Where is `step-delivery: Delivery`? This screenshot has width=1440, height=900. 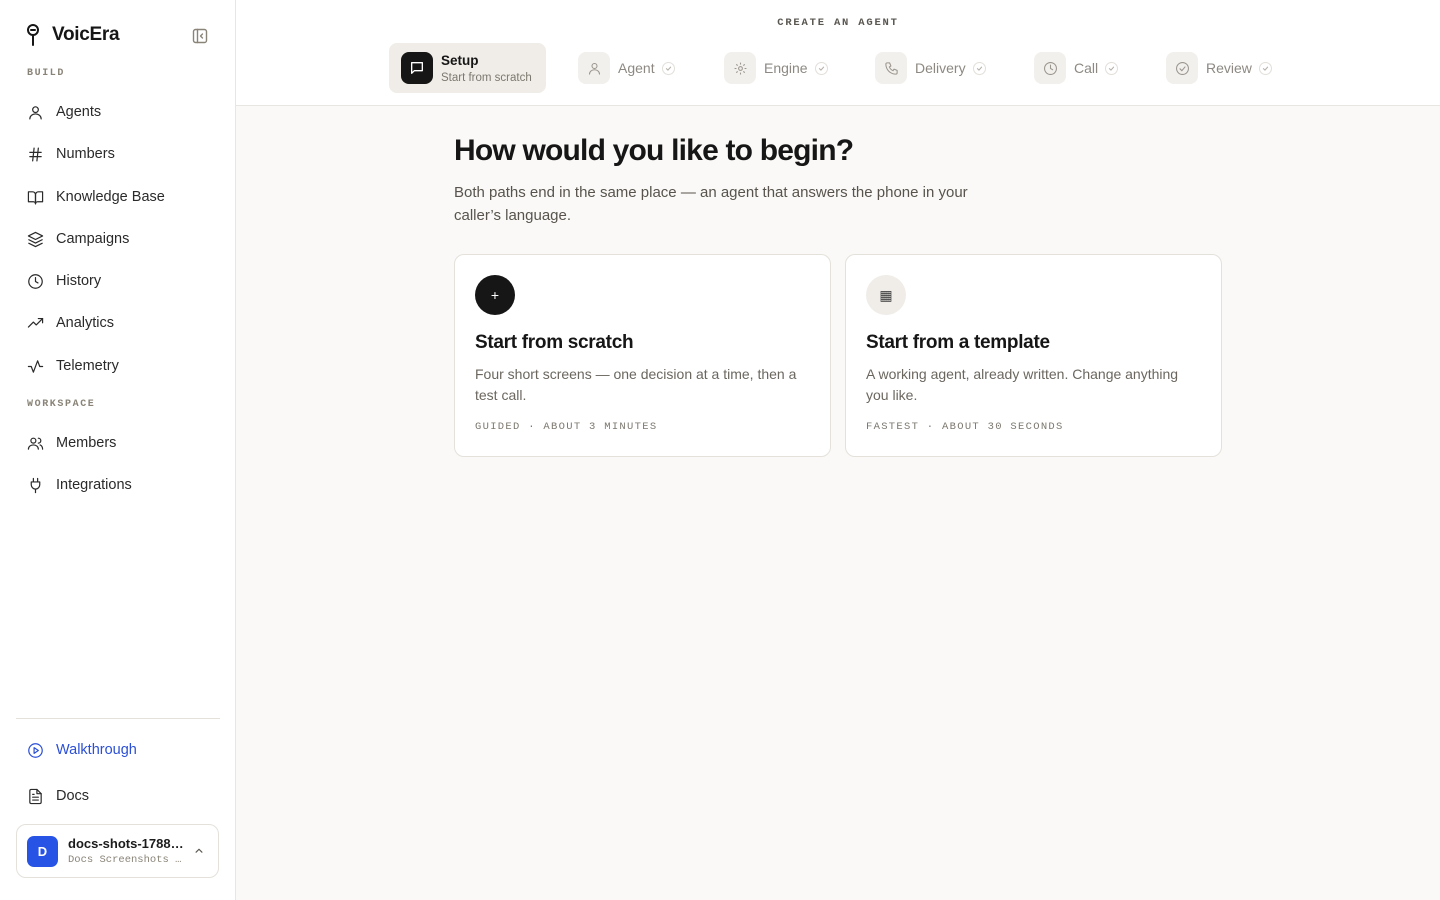 step-delivery: Delivery is located at coordinates (930, 68).